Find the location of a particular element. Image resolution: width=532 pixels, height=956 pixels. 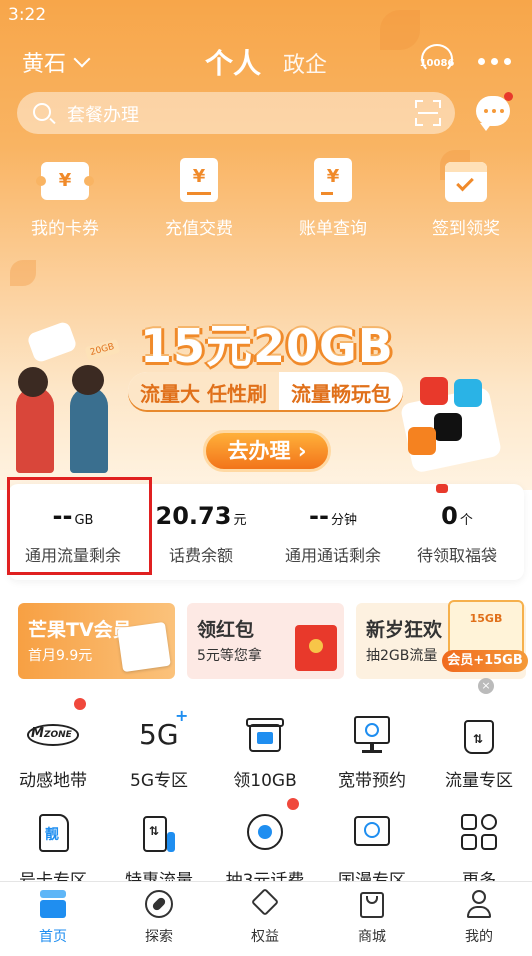

data-pump-icon: ⇅ is located at coordinates (159, 834).